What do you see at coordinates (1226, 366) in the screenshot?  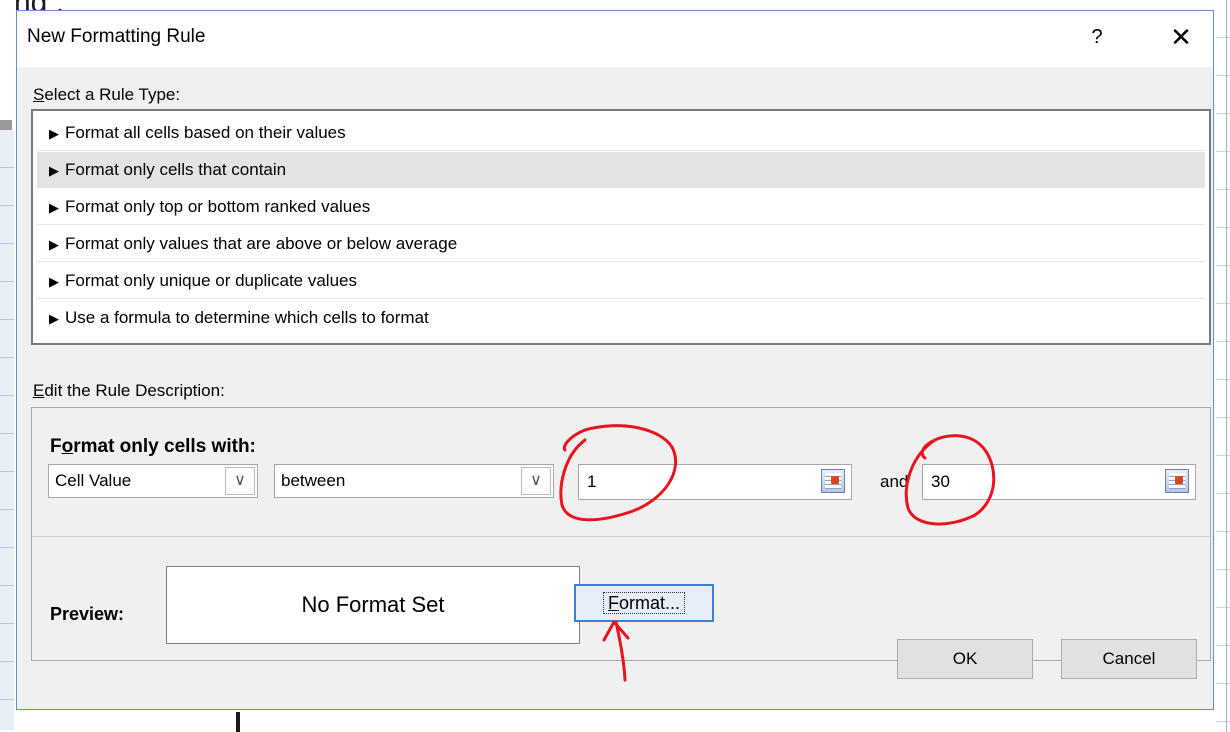 I see `background-divider` at bounding box center [1226, 366].